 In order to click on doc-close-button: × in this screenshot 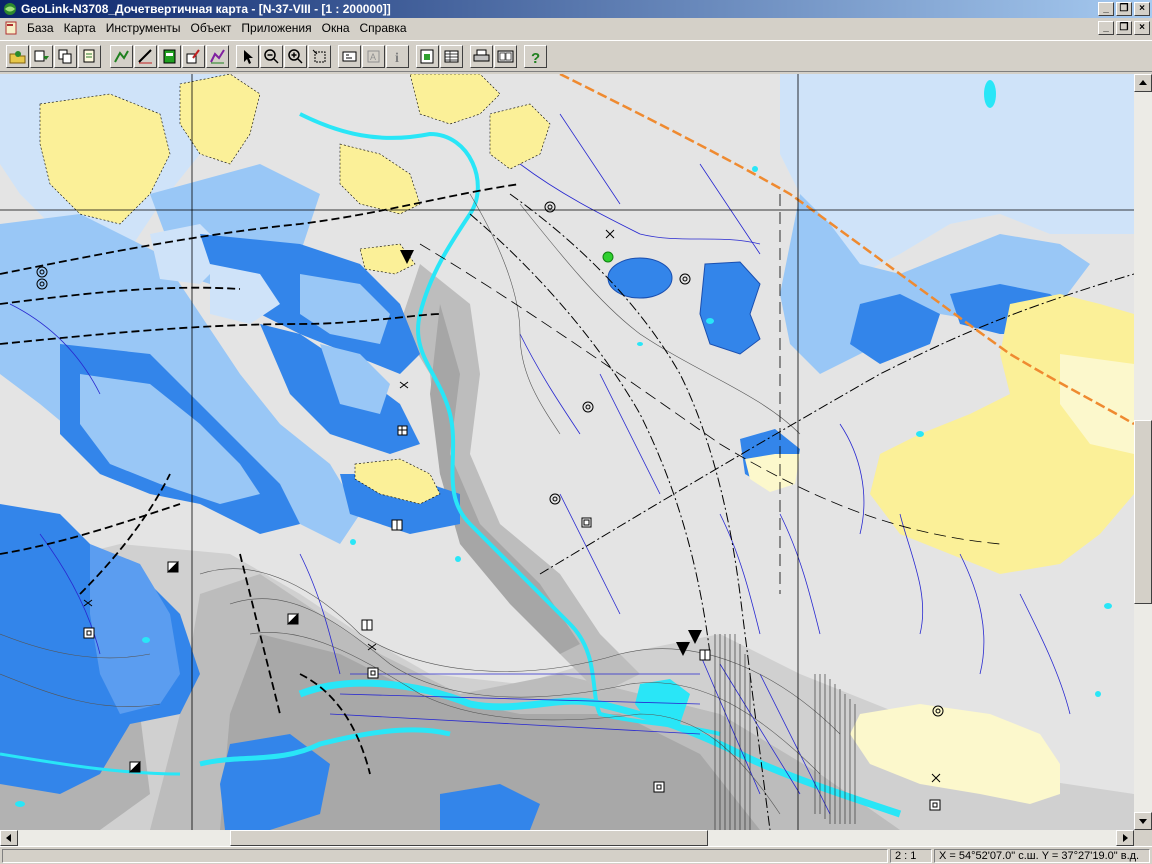, I will do `click(1142, 28)`.